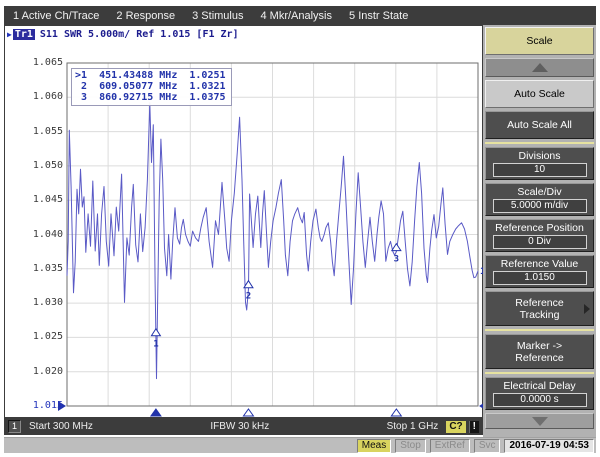  I want to click on reference-position-value: 0 Div, so click(539, 242).